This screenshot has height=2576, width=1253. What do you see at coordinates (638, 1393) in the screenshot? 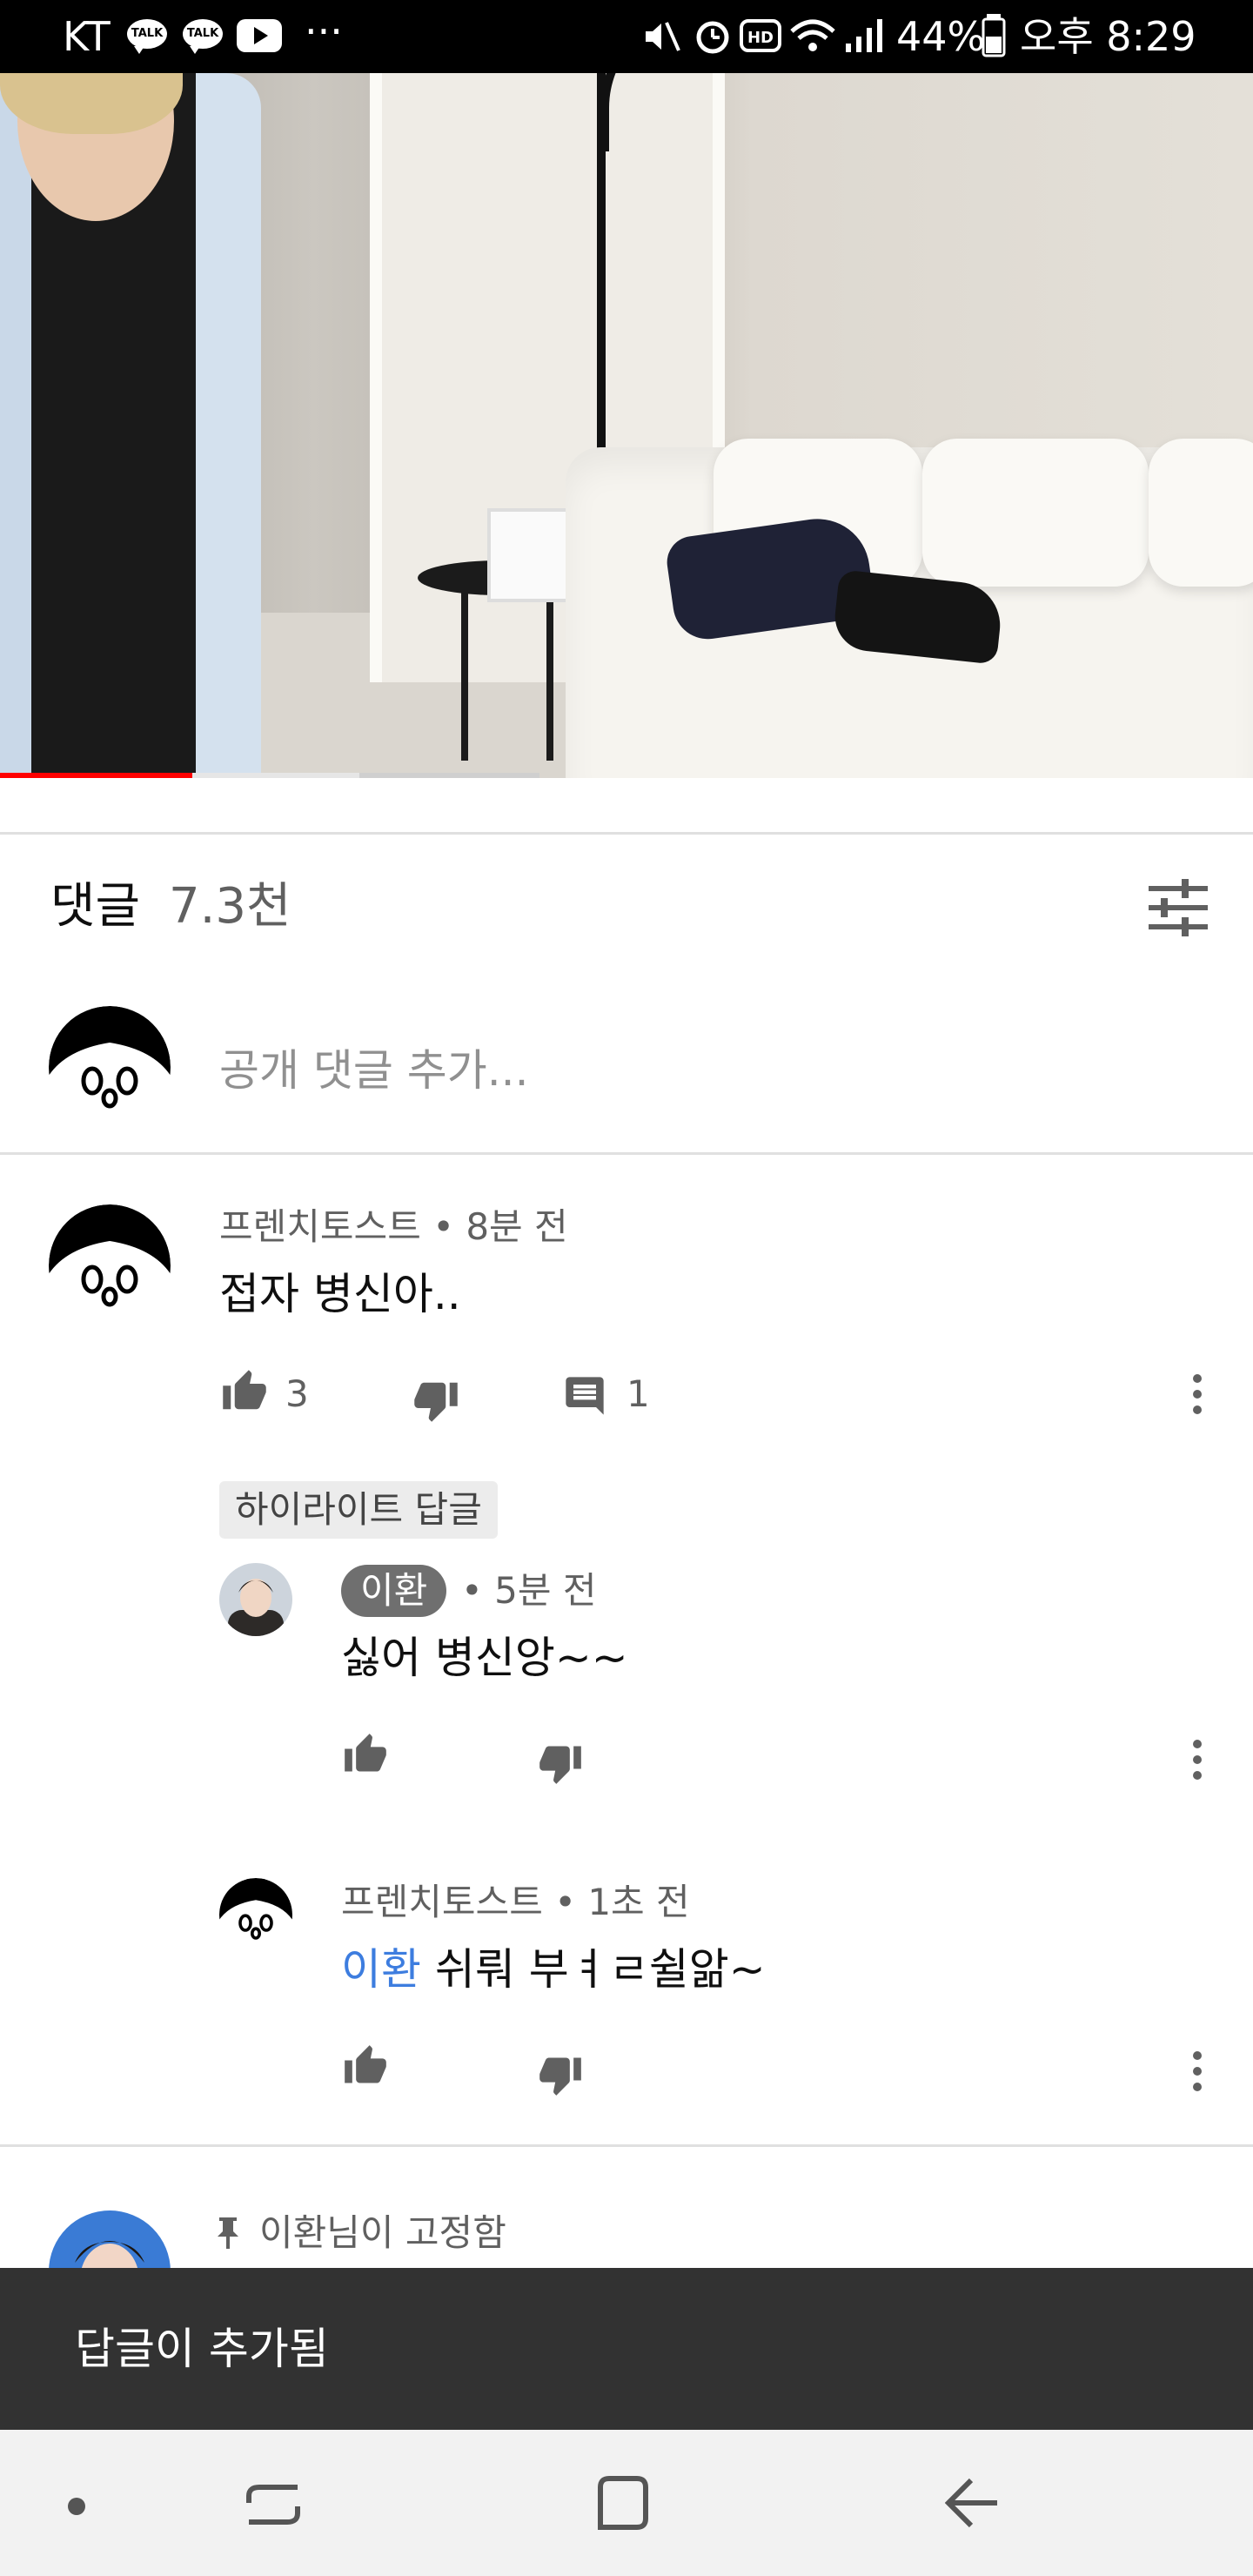
I see `reply-count: 1` at bounding box center [638, 1393].